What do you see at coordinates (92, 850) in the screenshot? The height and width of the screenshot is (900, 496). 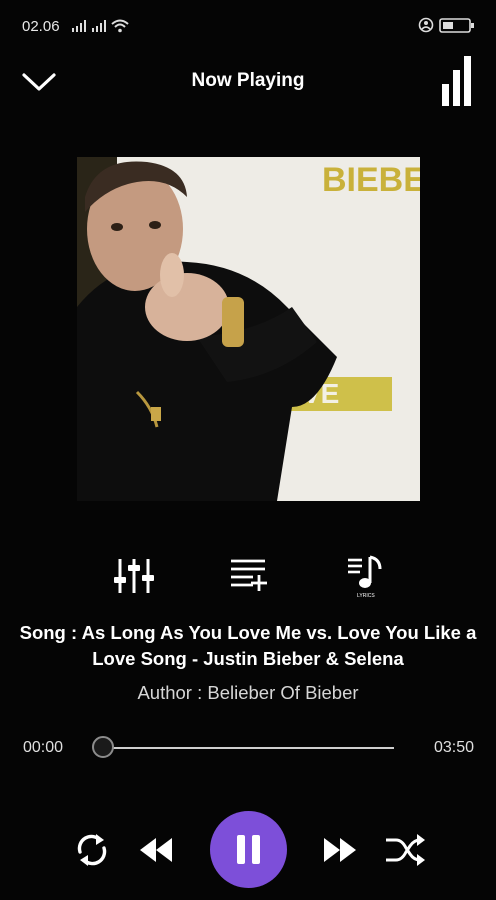 I see `repeat-icon` at bounding box center [92, 850].